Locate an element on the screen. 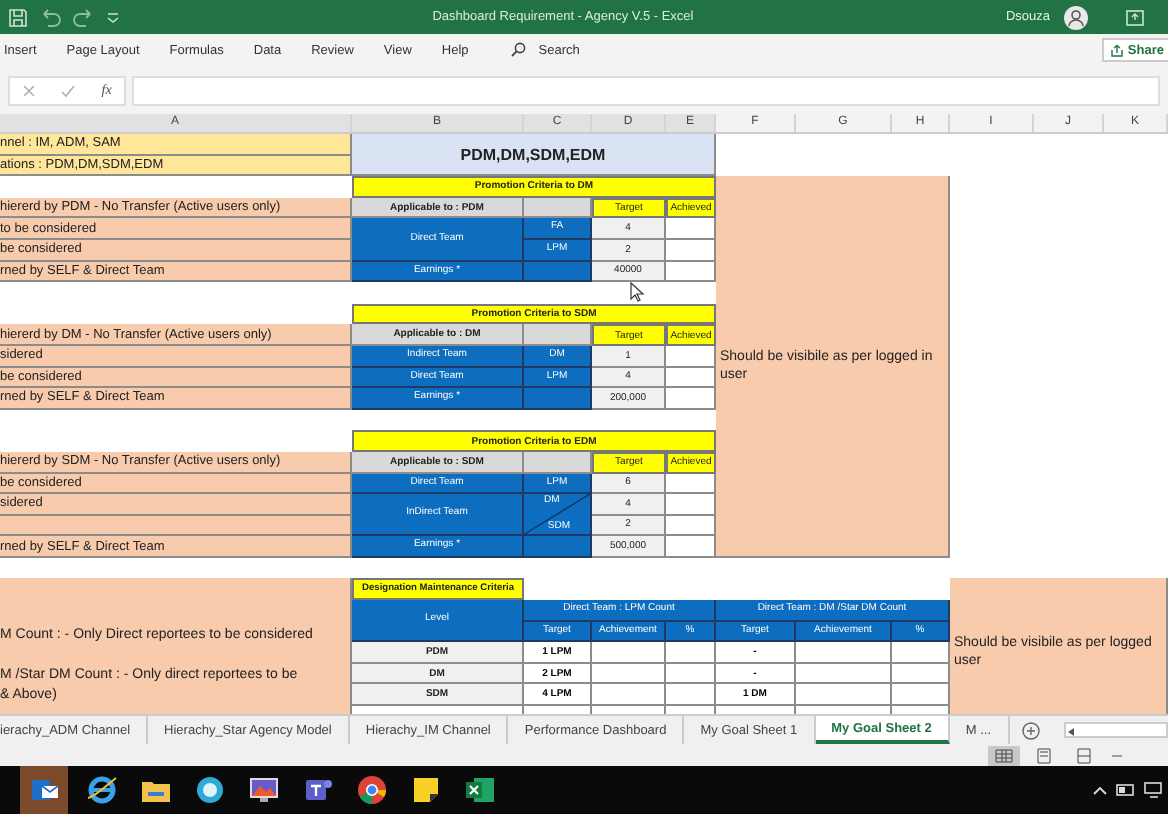 The height and width of the screenshot is (814, 1168). undo-icon is located at coordinates (50, 17).